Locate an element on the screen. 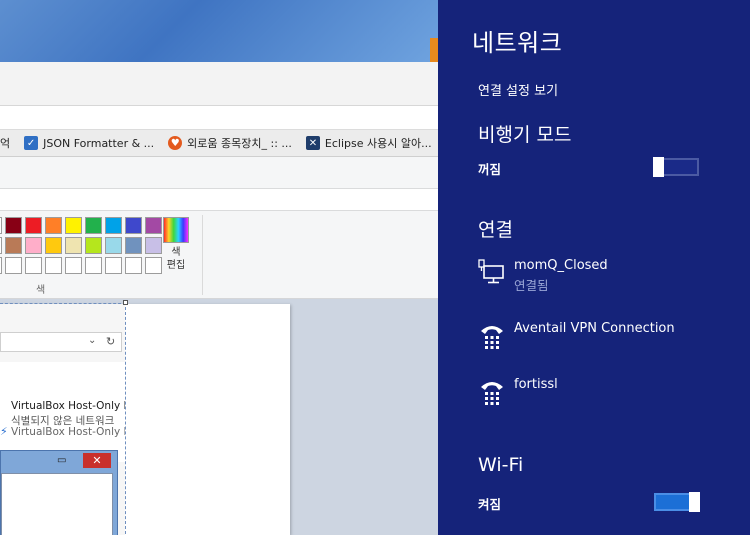  wired-network-icon is located at coordinates (491, 271).